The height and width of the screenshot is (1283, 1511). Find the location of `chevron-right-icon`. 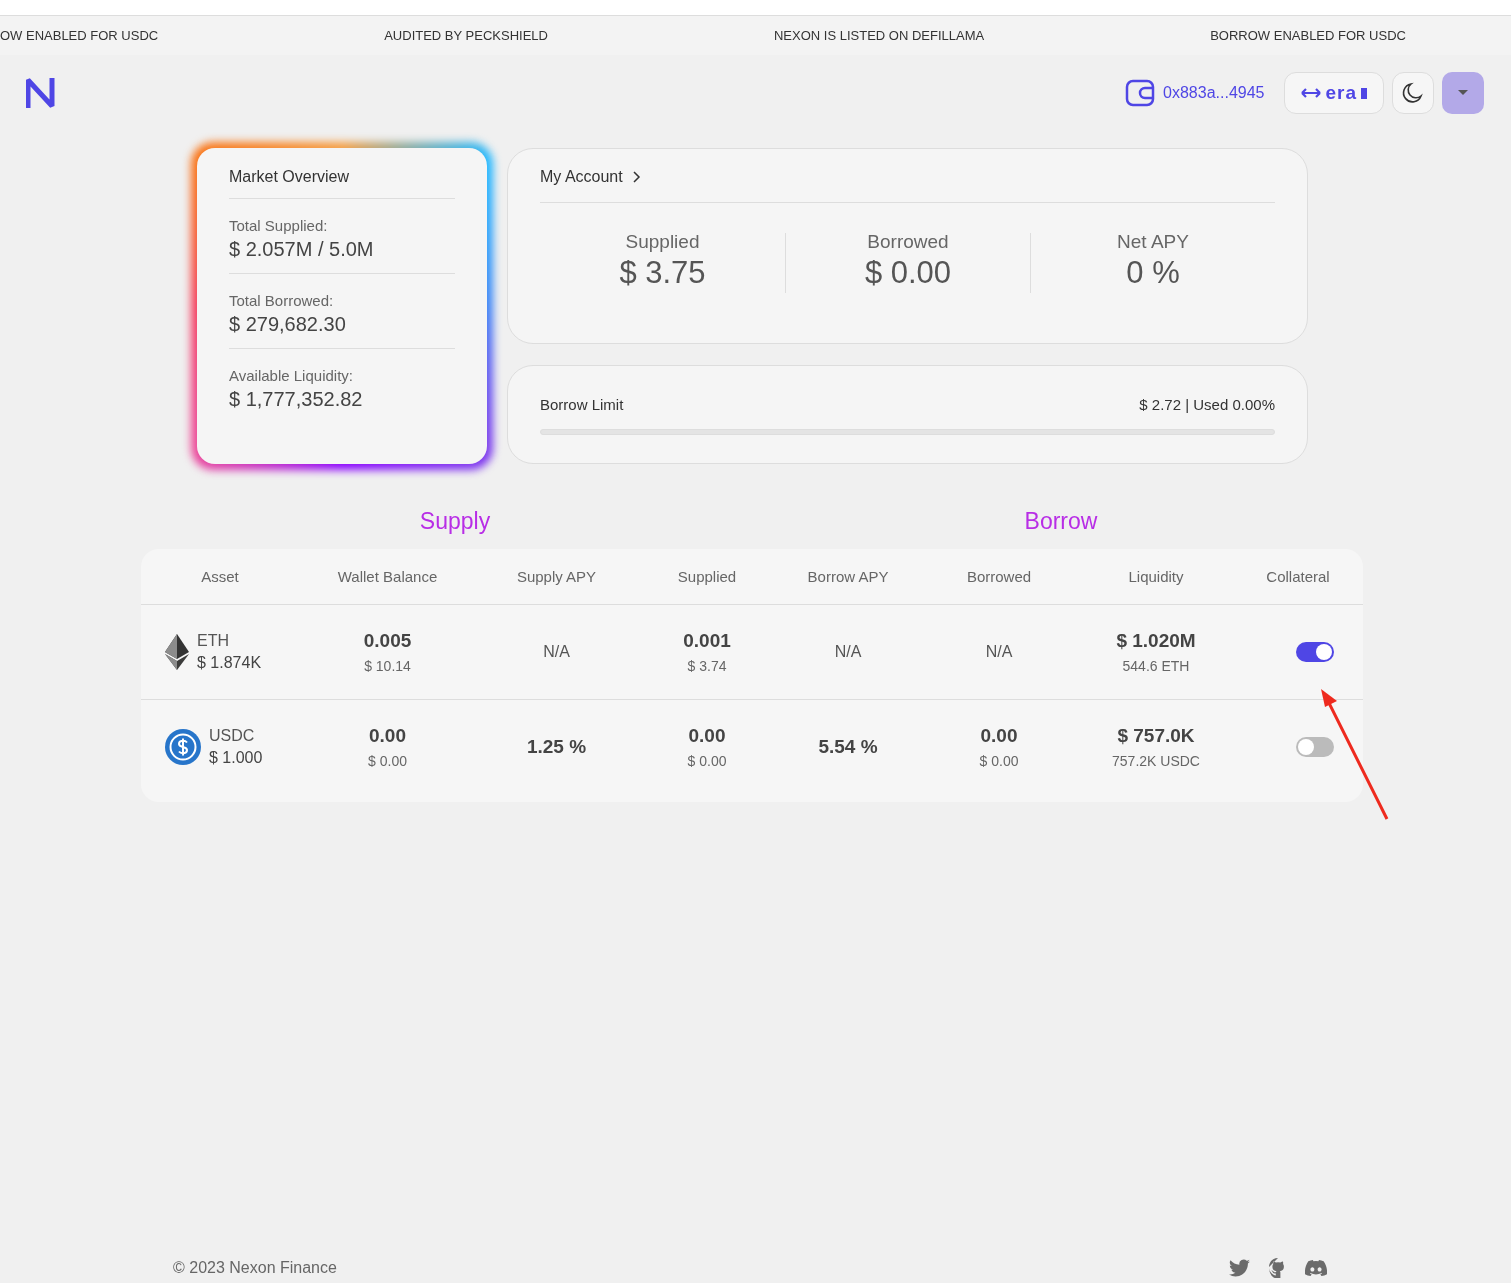

chevron-right-icon is located at coordinates (636, 176).